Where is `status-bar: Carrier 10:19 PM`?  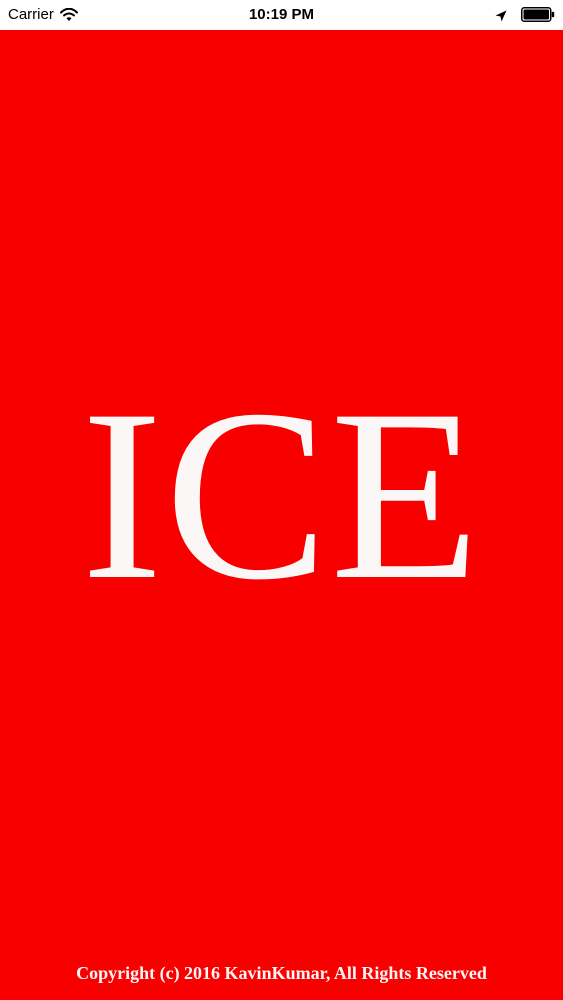 status-bar: Carrier 10:19 PM is located at coordinates (281, 15).